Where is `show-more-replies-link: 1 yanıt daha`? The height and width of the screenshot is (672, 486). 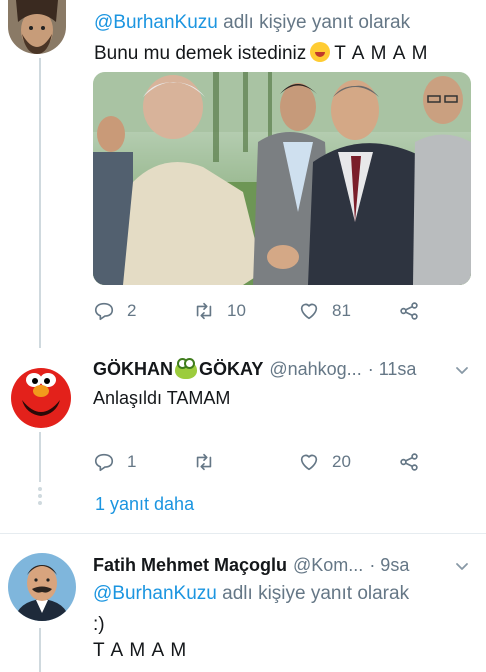
show-more-replies-link: 1 yanıt daha is located at coordinates (144, 504).